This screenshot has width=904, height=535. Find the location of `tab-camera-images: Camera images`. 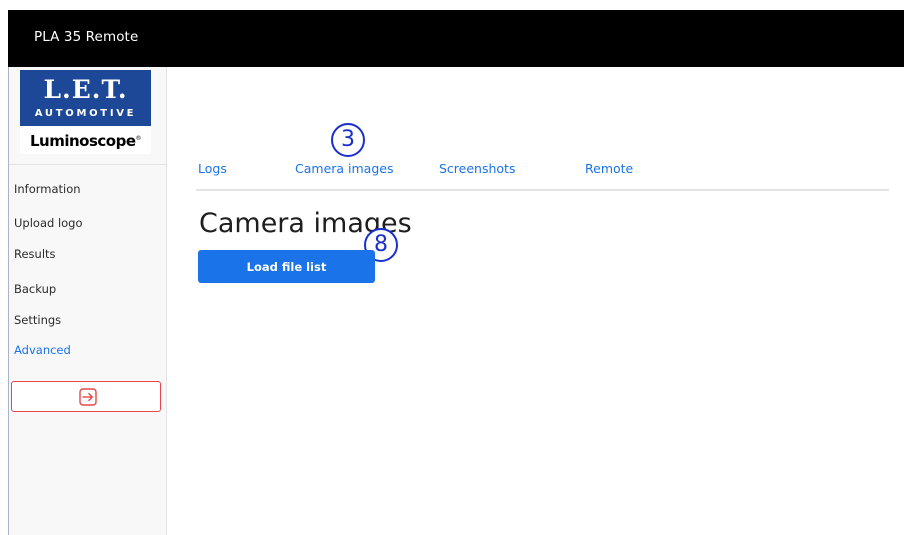

tab-camera-images: Camera images is located at coordinates (344, 168).